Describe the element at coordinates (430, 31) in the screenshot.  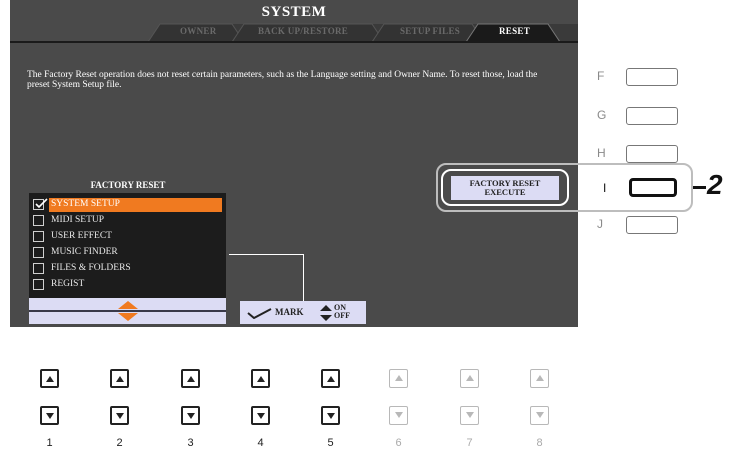
I see `tab-setup-files: SETUP FILES` at that location.